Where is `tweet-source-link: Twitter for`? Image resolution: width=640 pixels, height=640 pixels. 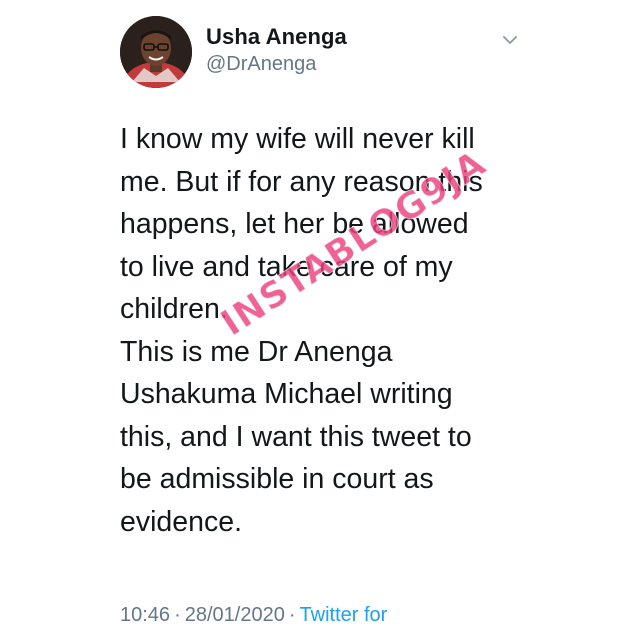
tweet-source-link: Twitter for is located at coordinates (344, 615).